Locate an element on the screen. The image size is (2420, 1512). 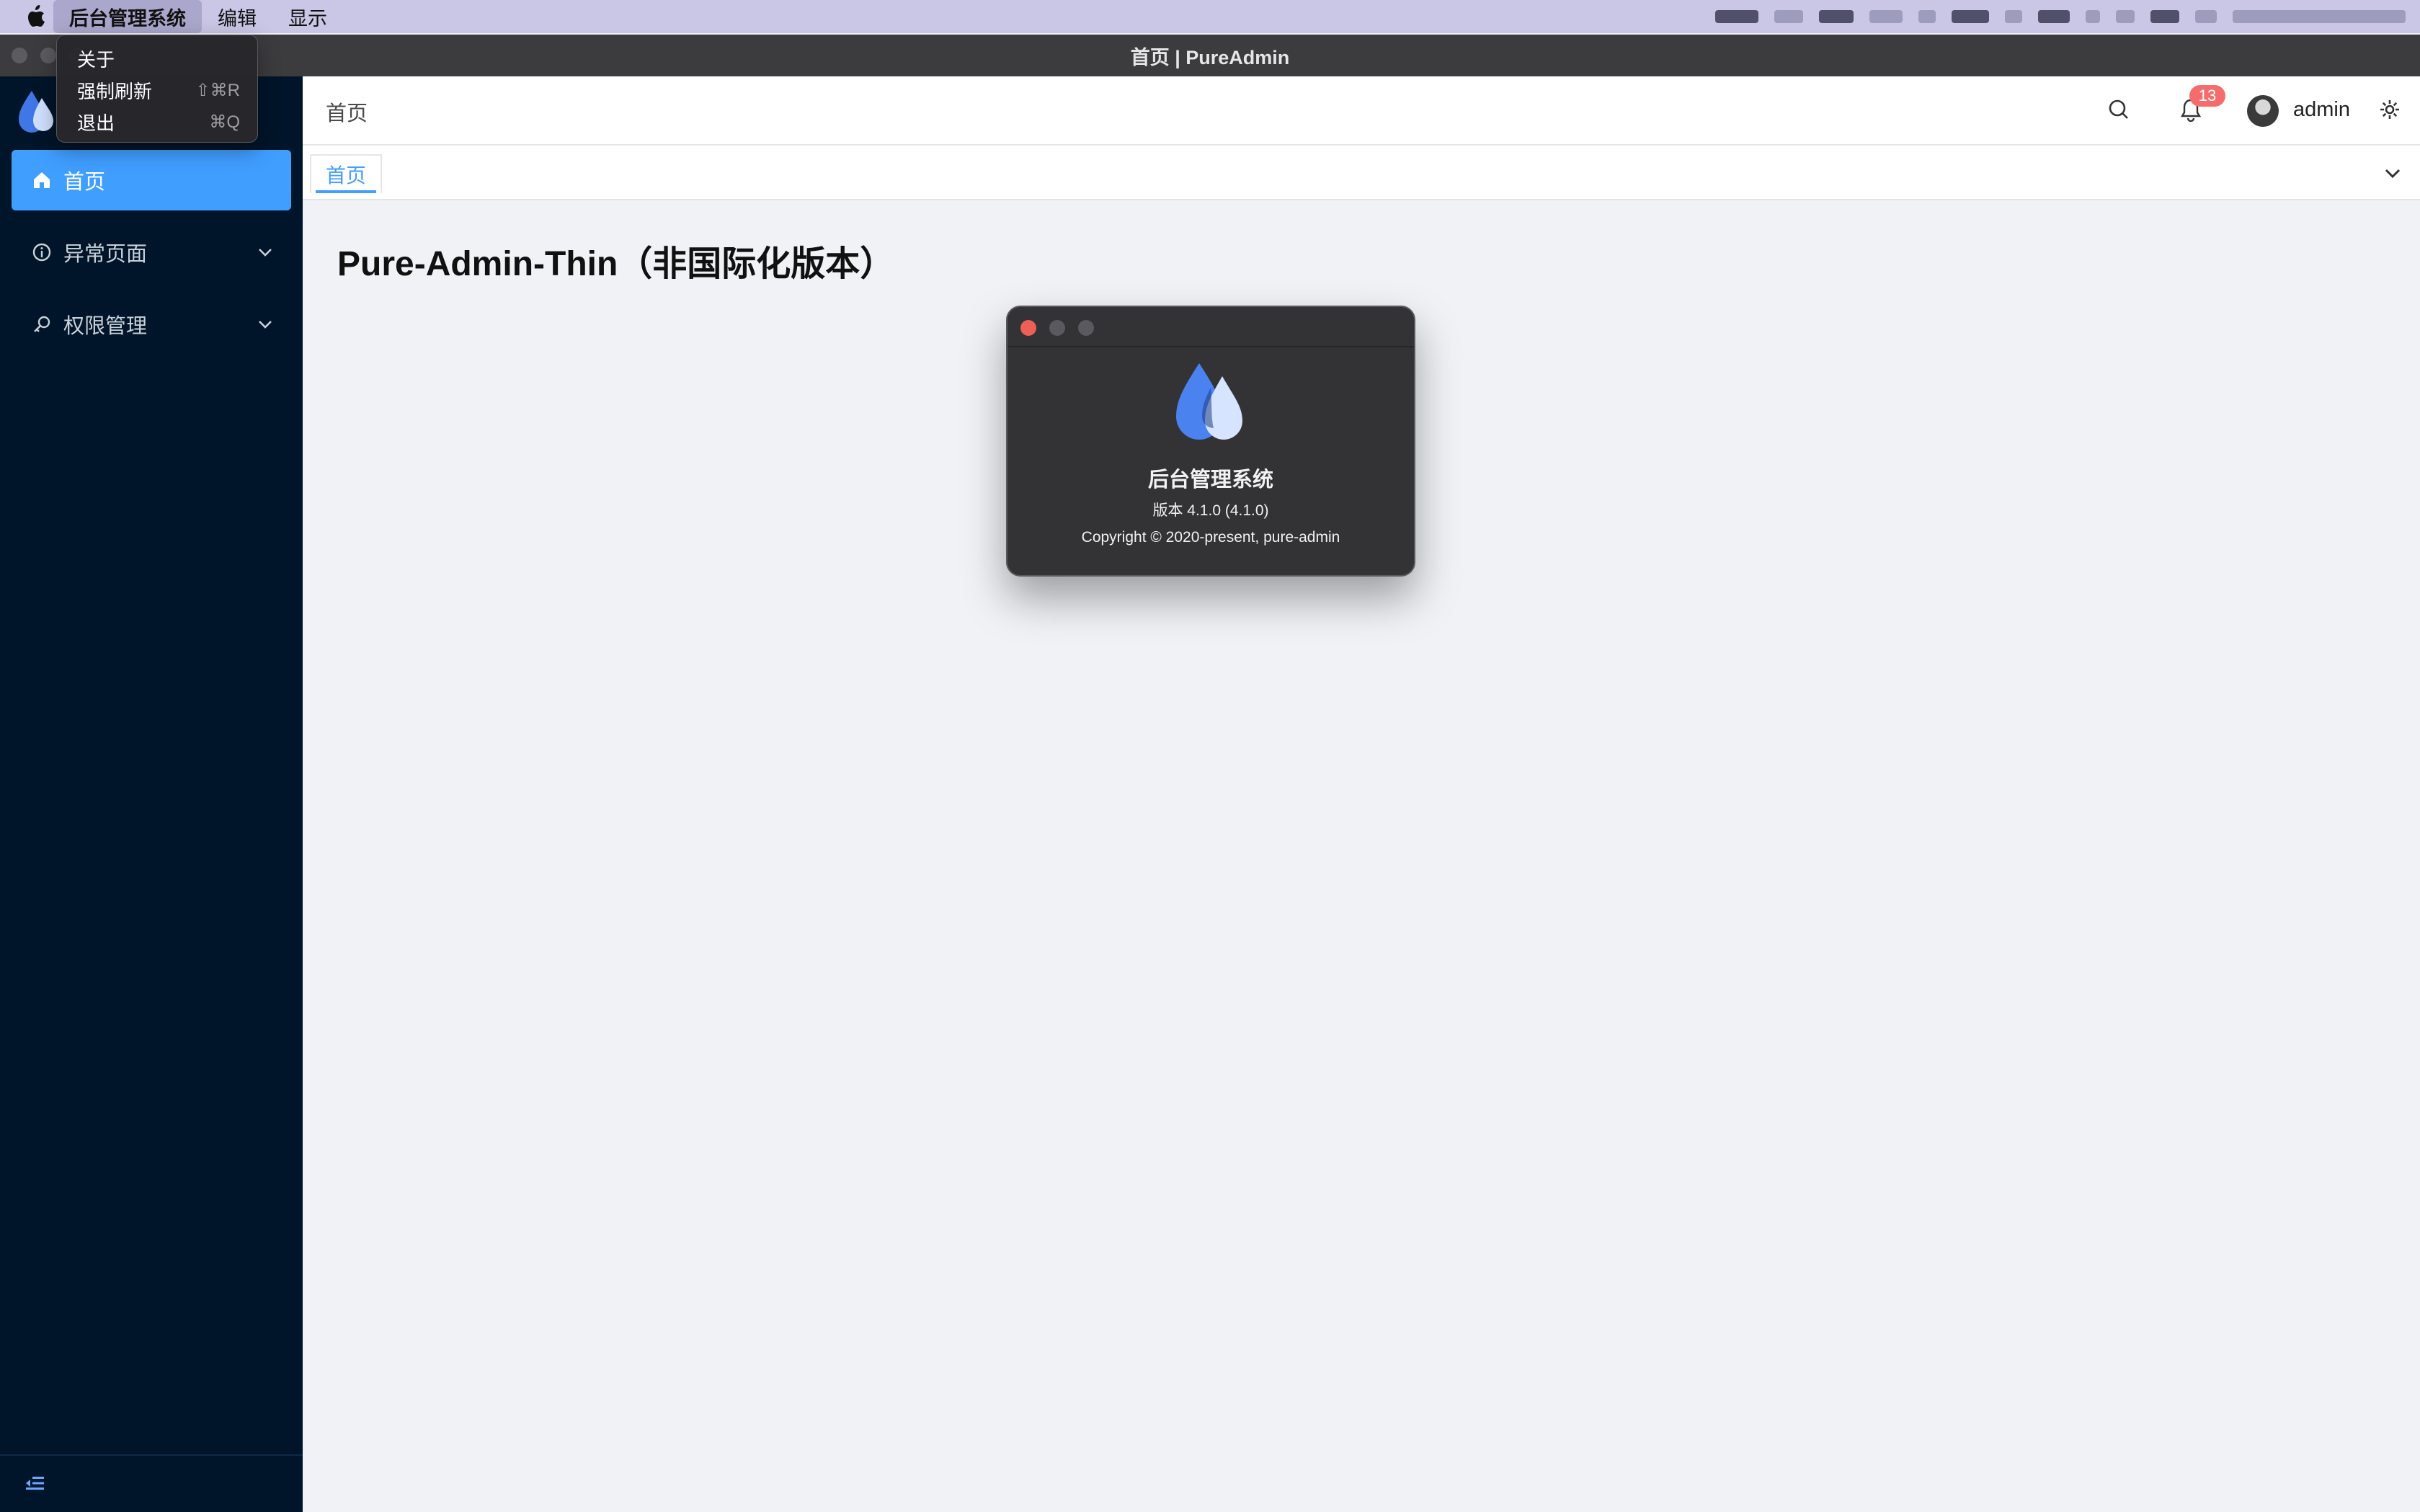
app-menu-dropdown: 关于 强制刷新 ⇧⌘R 退出 ⌘Q is located at coordinates (157, 89).